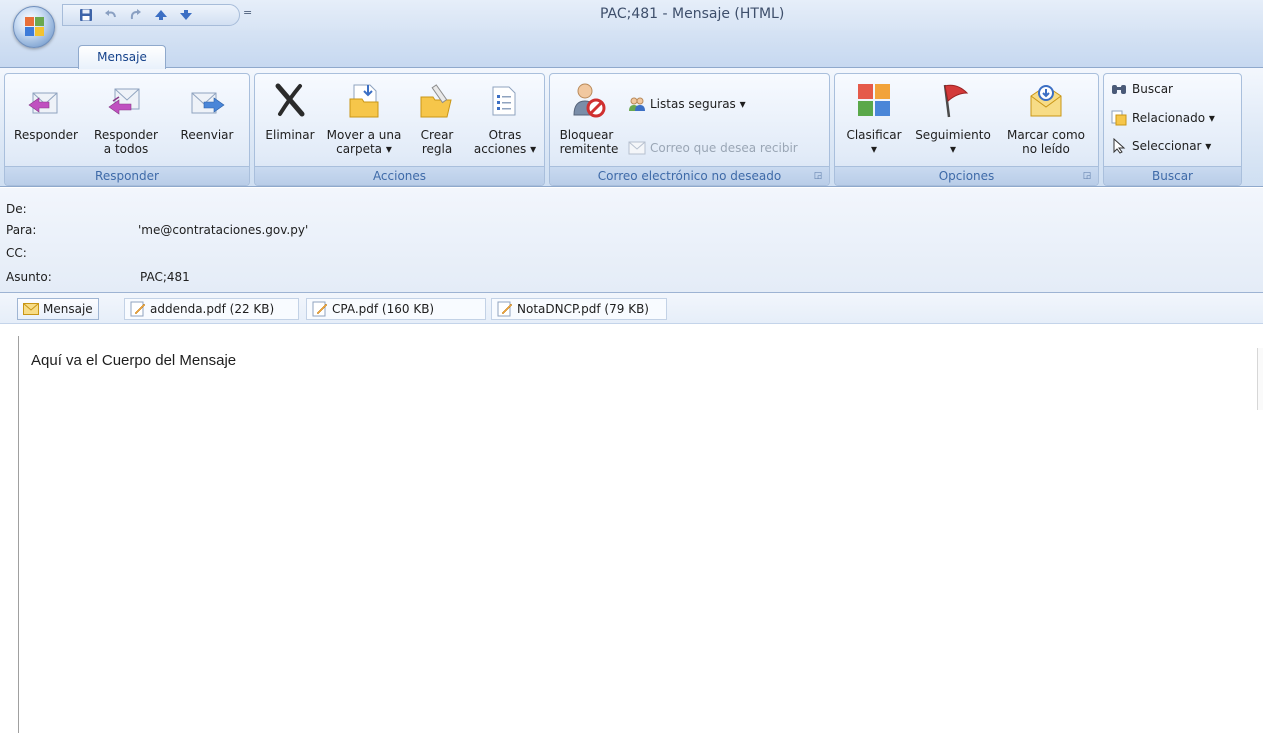 This screenshot has width=1263, height=733. I want to click on undo-button, so click(111, 15).